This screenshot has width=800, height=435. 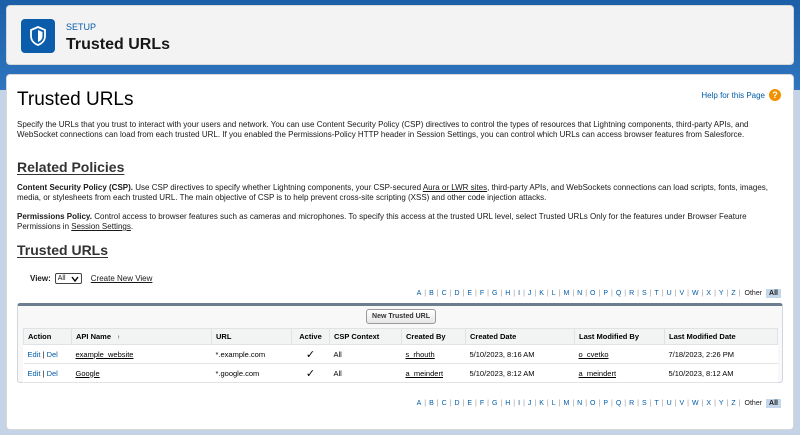 I want to click on help-link: Help for this Page ?, so click(x=741, y=95).